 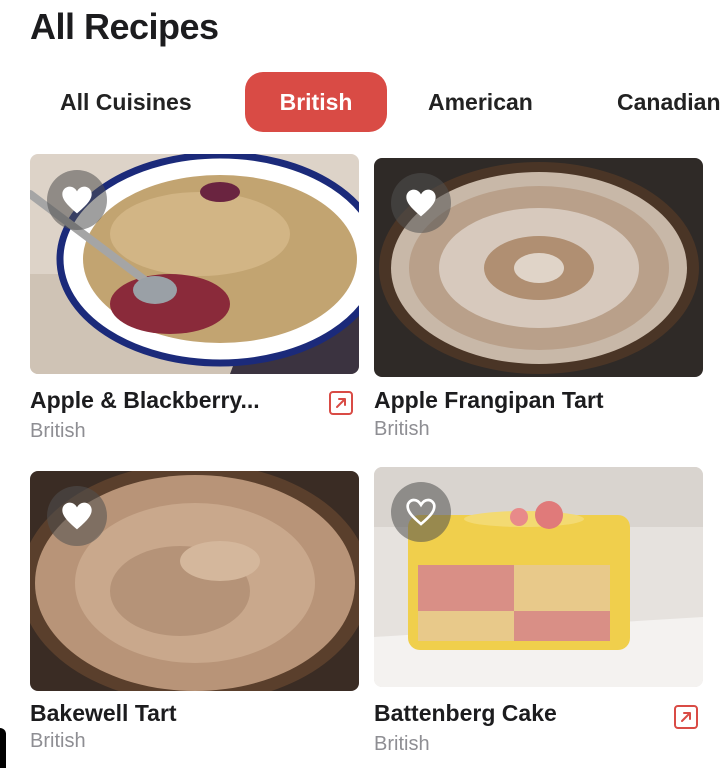 I want to click on recipe-title: Apple Frangipan Tart, so click(x=489, y=400).